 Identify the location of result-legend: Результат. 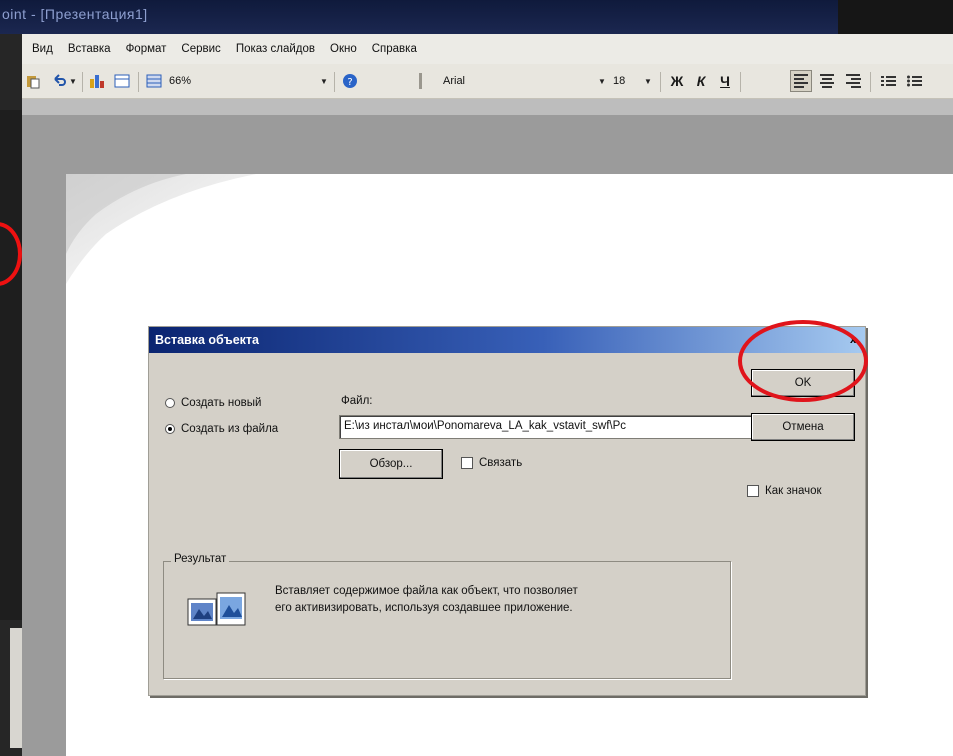
(200, 559).